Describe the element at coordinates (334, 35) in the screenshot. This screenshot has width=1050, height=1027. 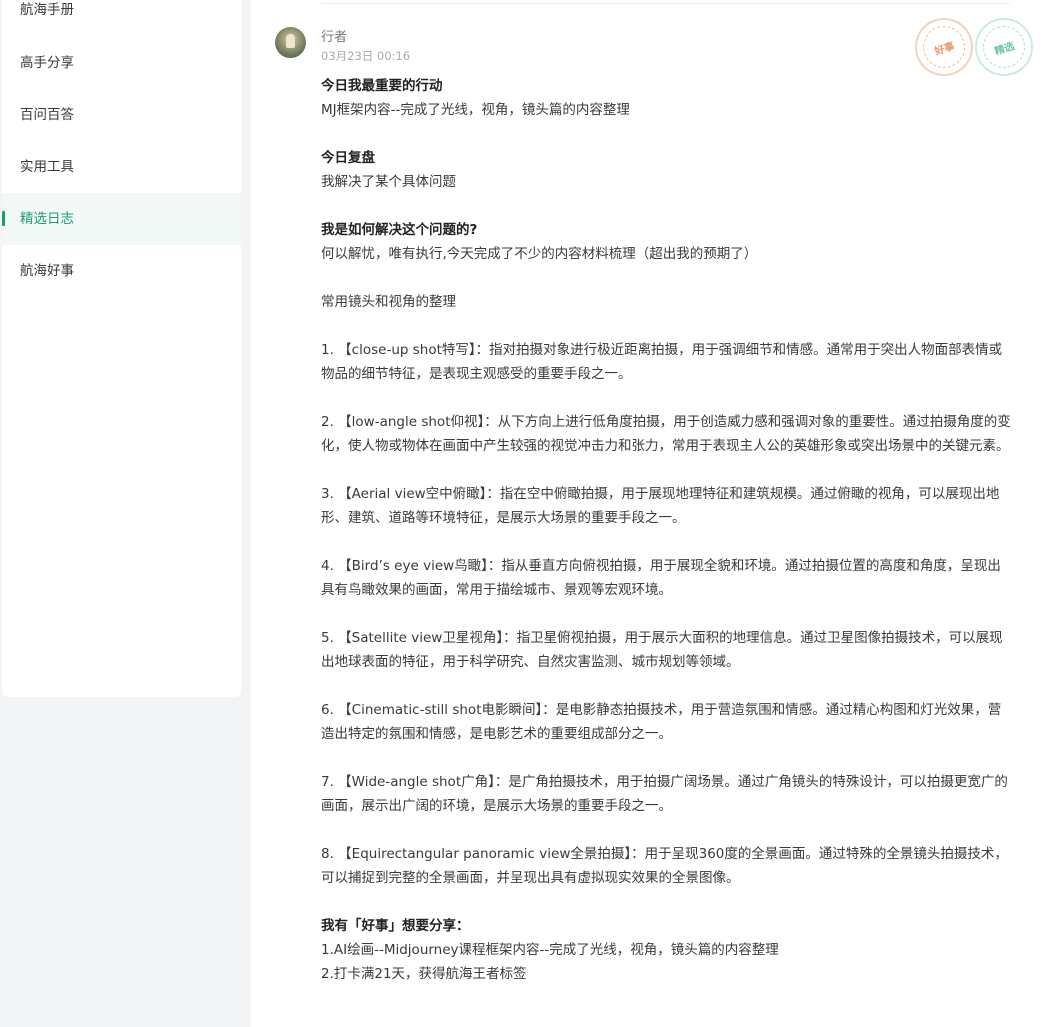
I see `author-name: 行者` at that location.